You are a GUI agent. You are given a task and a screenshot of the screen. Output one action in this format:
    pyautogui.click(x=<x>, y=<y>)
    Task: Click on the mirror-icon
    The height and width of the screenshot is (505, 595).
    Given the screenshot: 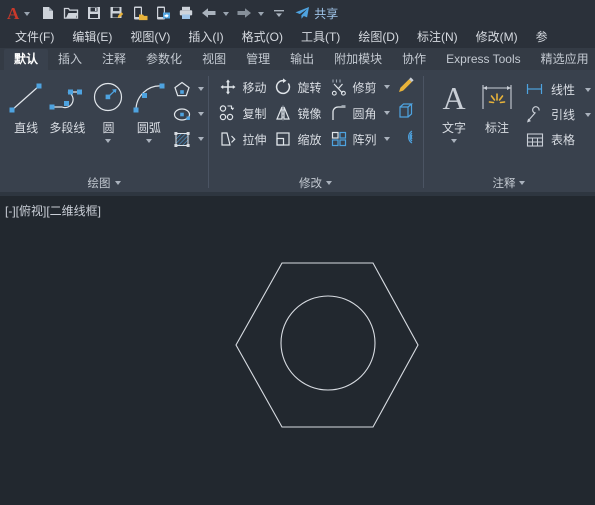 What is the action you would take?
    pyautogui.click(x=283, y=113)
    